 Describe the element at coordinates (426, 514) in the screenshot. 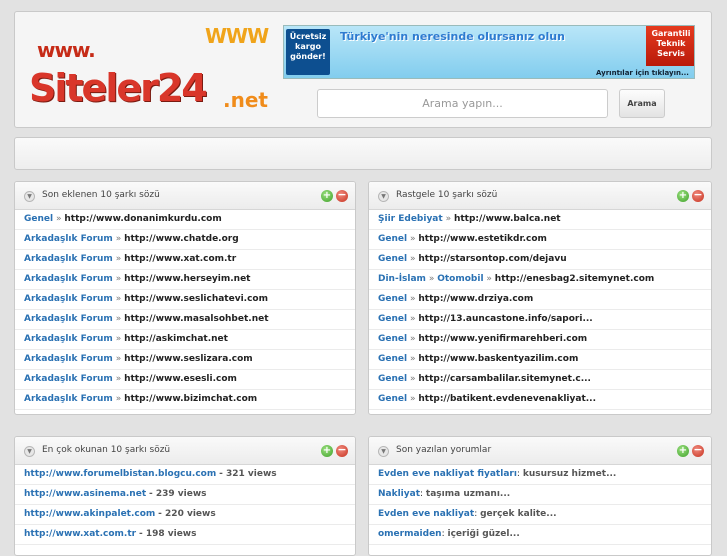

I see `comment-topic-link: Evden eve nakliyat` at that location.